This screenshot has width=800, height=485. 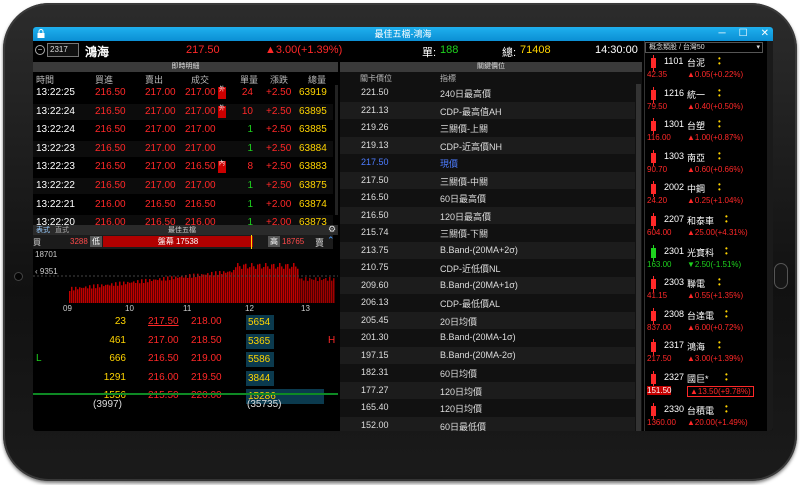 What do you see at coordinates (375, 319) in the screenshot?
I see `level-price: 205.45` at bounding box center [375, 319].